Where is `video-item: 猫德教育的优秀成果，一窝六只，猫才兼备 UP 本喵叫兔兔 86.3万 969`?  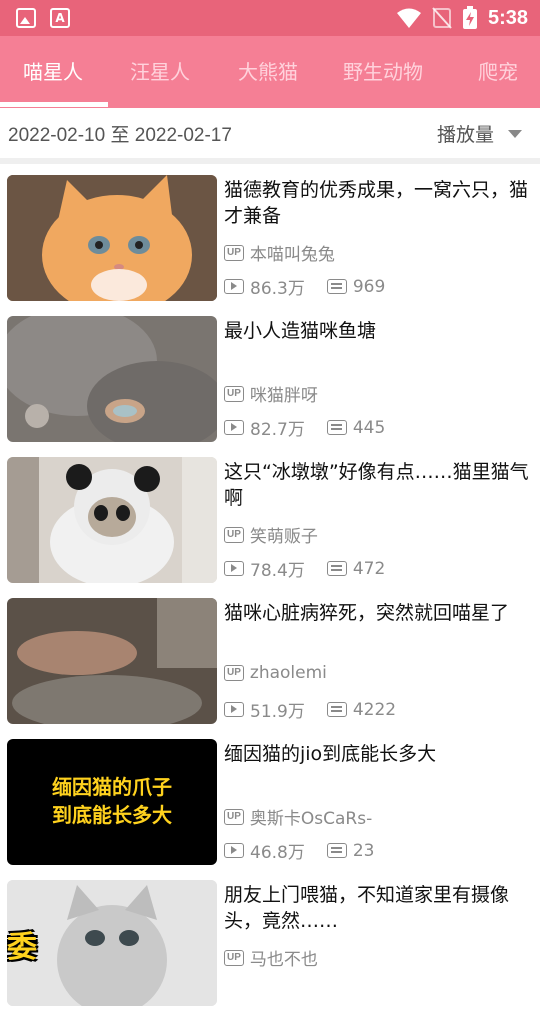
video-item: 猫德教育的优秀成果，一窝六只，猫才兼备 UP 本喵叫兔兔 86.3万 969 is located at coordinates (270, 234).